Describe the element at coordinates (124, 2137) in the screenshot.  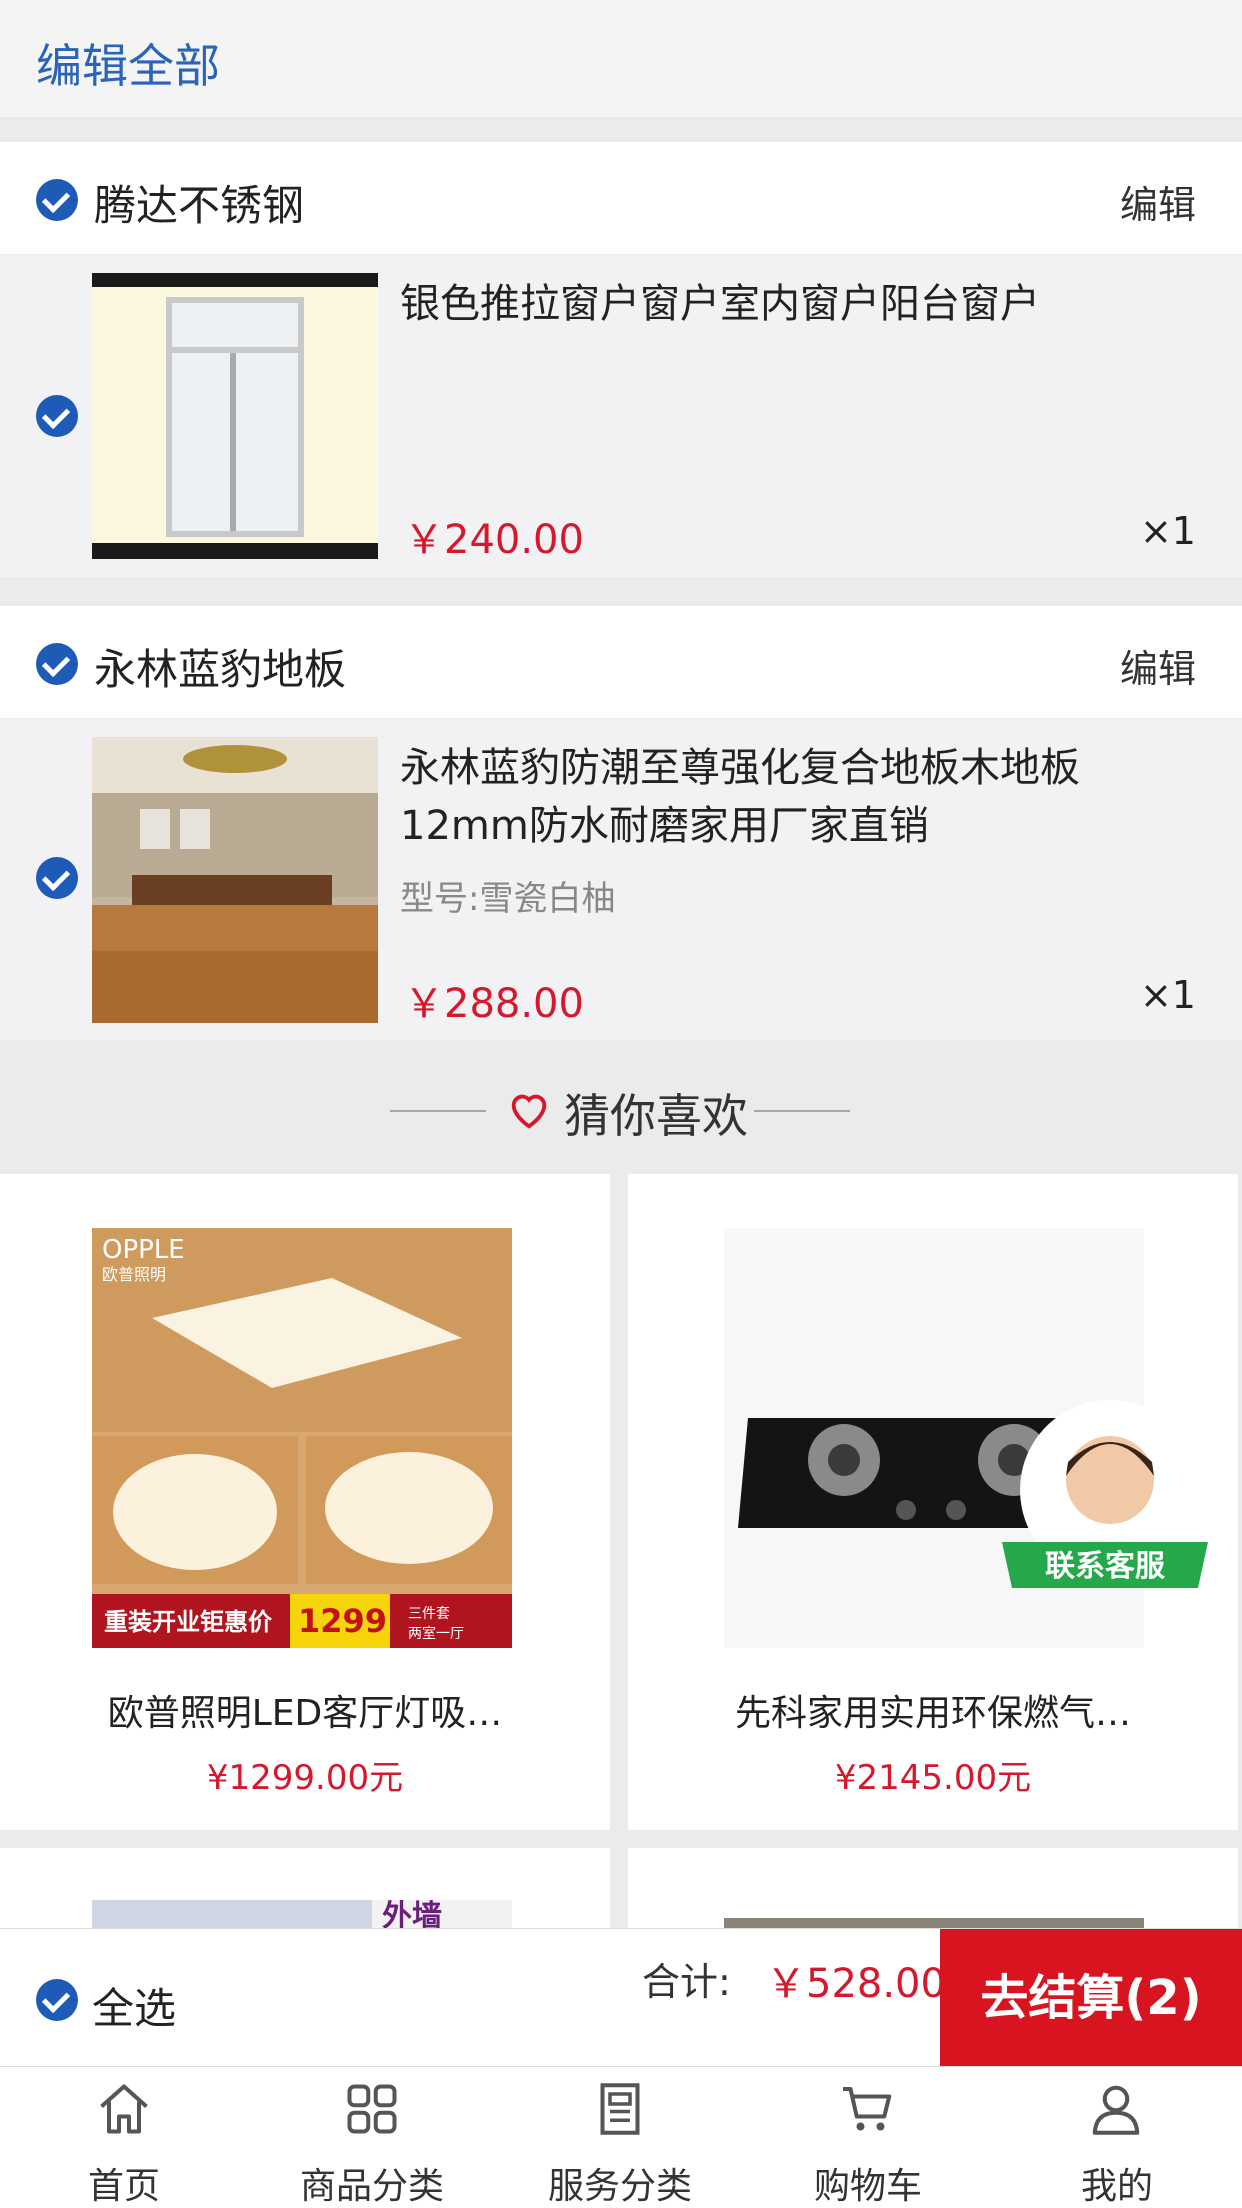
I see `tab-home: 首页` at that location.